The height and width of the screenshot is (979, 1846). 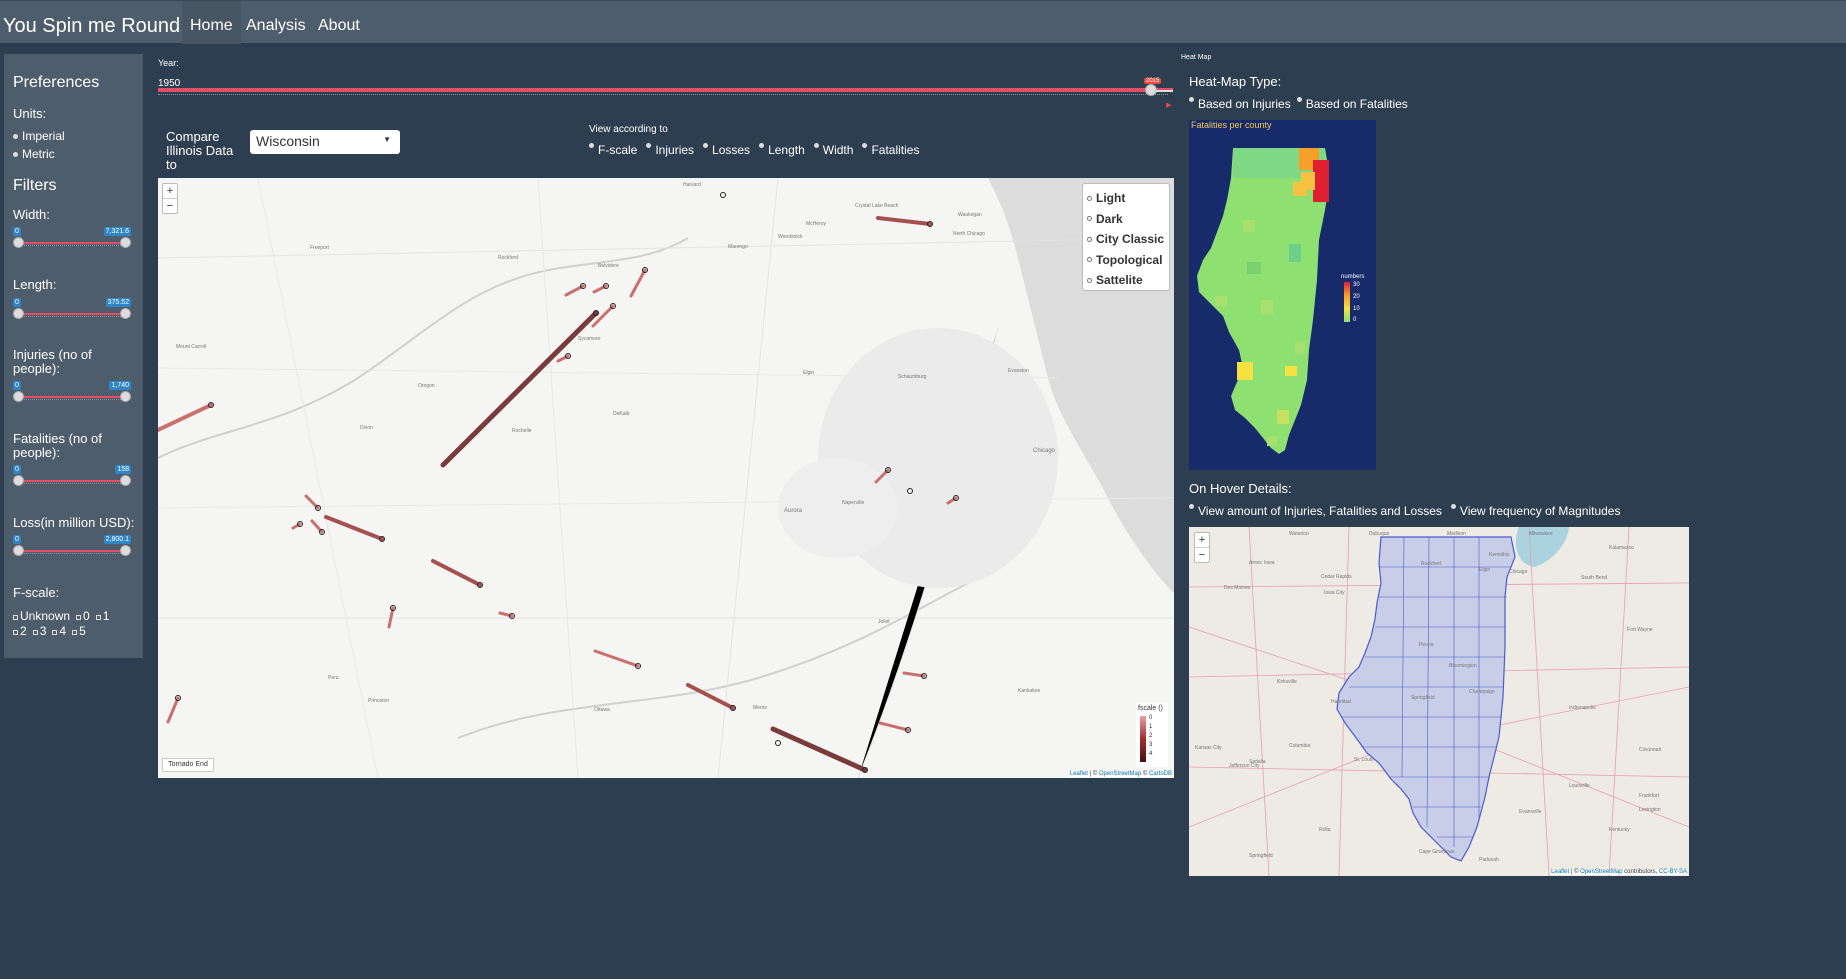 I want to click on radio-label: Imperial, so click(x=43, y=136).